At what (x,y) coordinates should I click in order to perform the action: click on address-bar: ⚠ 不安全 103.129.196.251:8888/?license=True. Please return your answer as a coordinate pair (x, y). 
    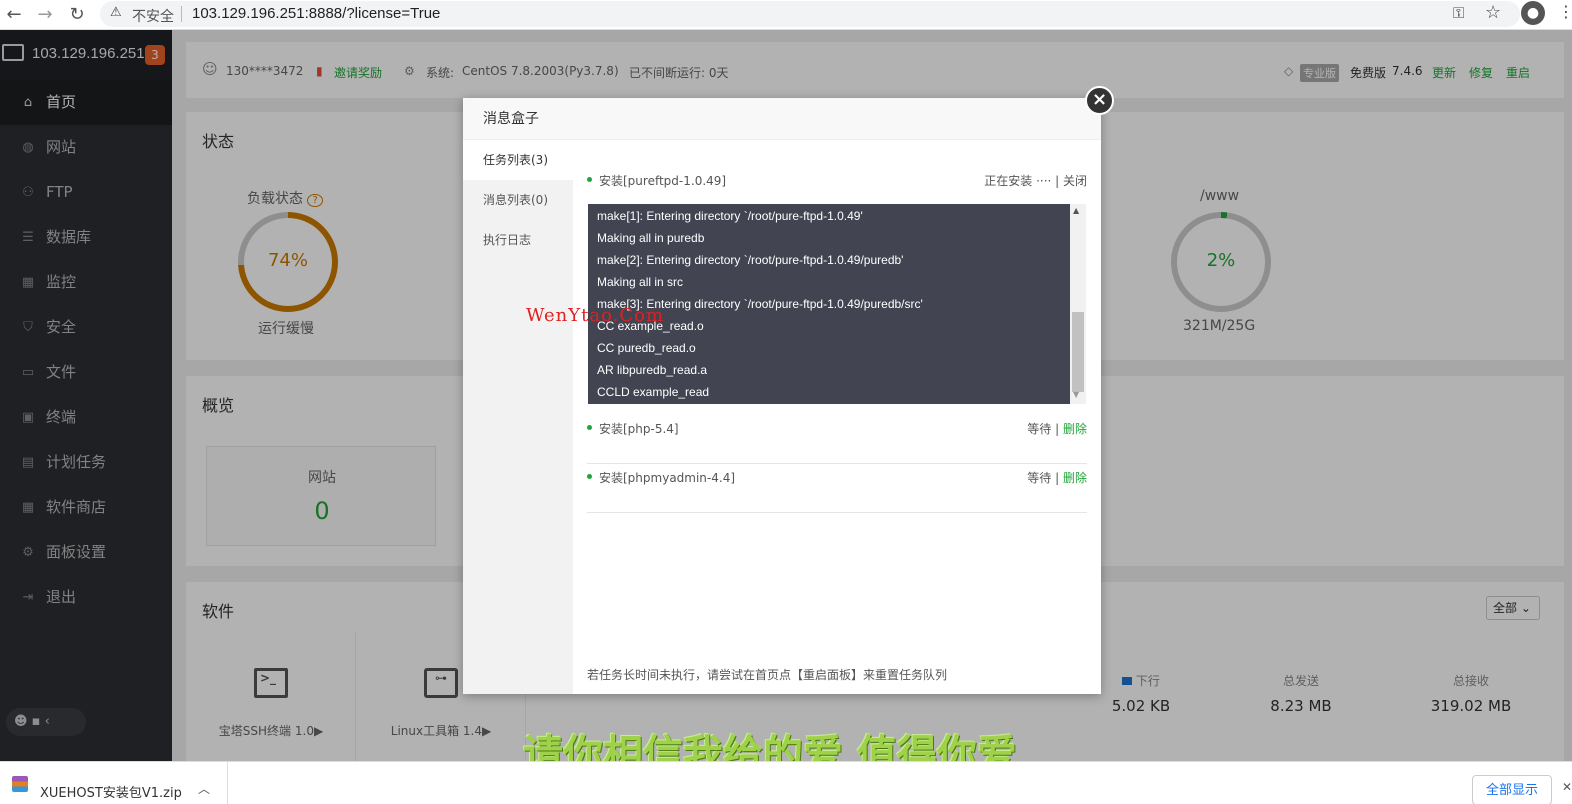
    Looking at the image, I should click on (810, 14).